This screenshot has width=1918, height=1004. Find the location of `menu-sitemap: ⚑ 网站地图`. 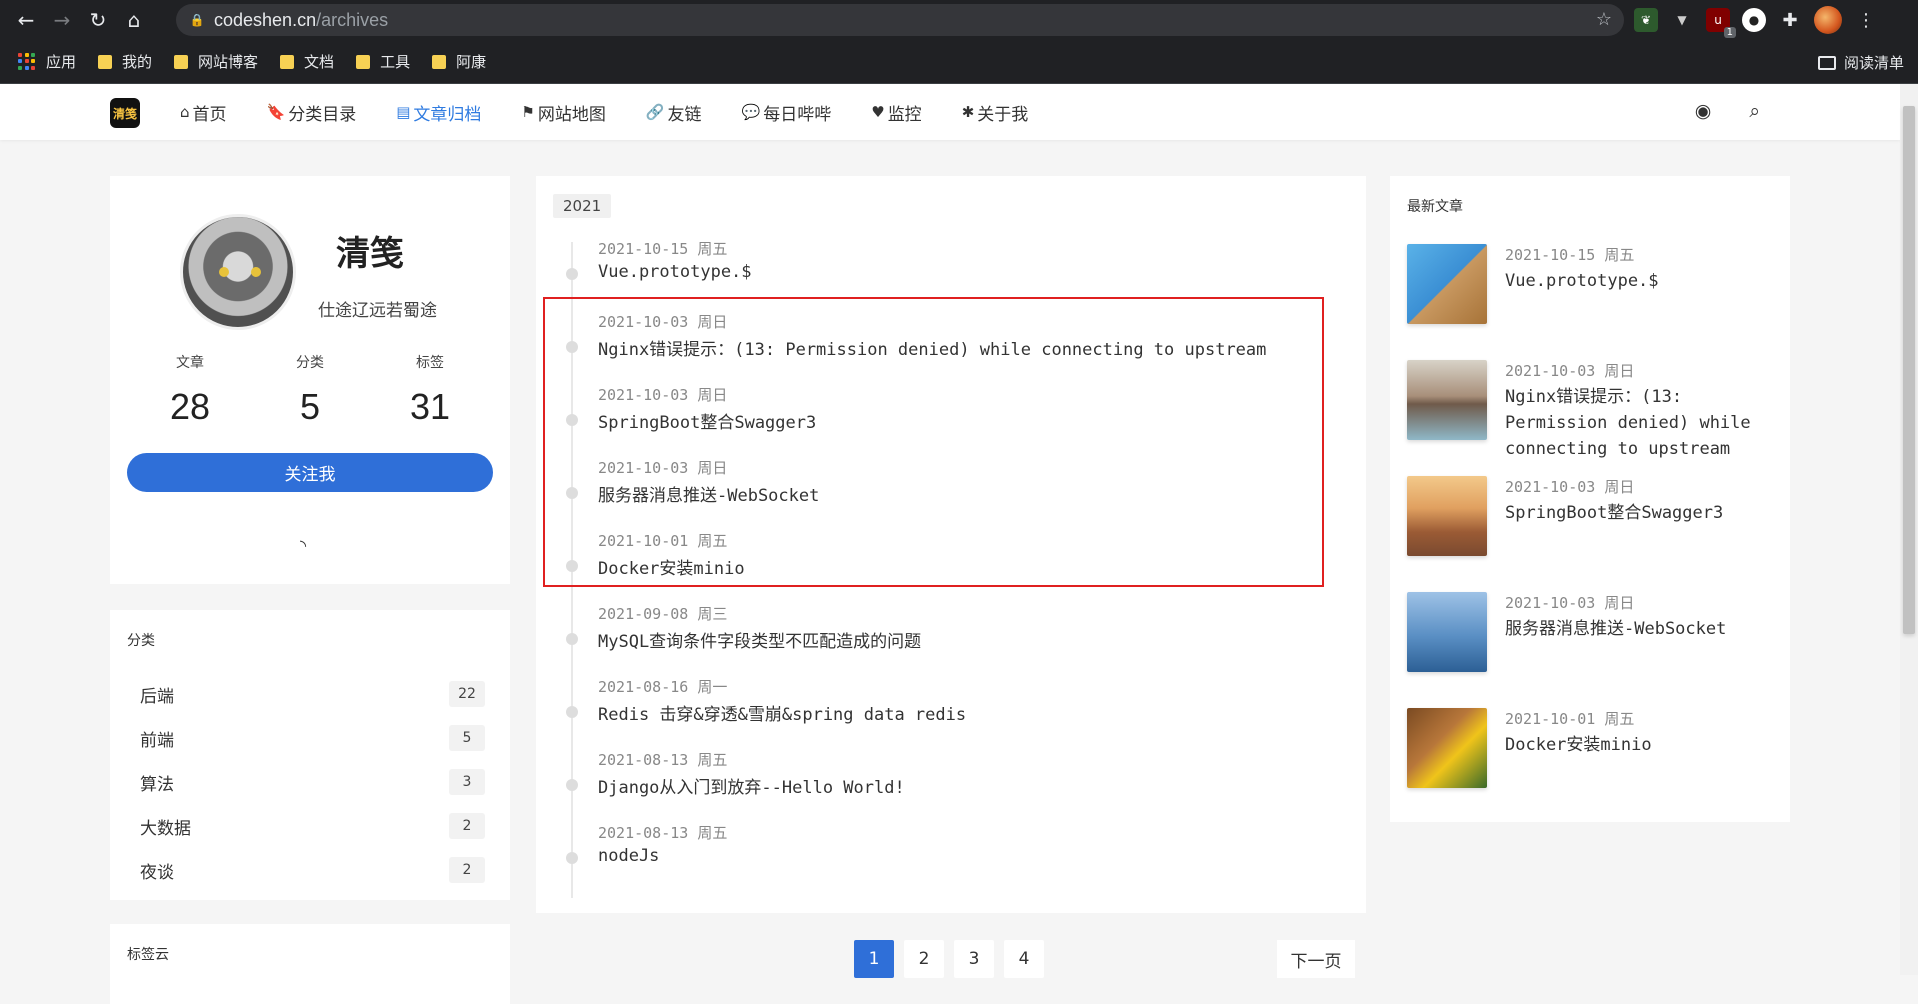

menu-sitemap: ⚑ 网站地图 is located at coordinates (563, 112).